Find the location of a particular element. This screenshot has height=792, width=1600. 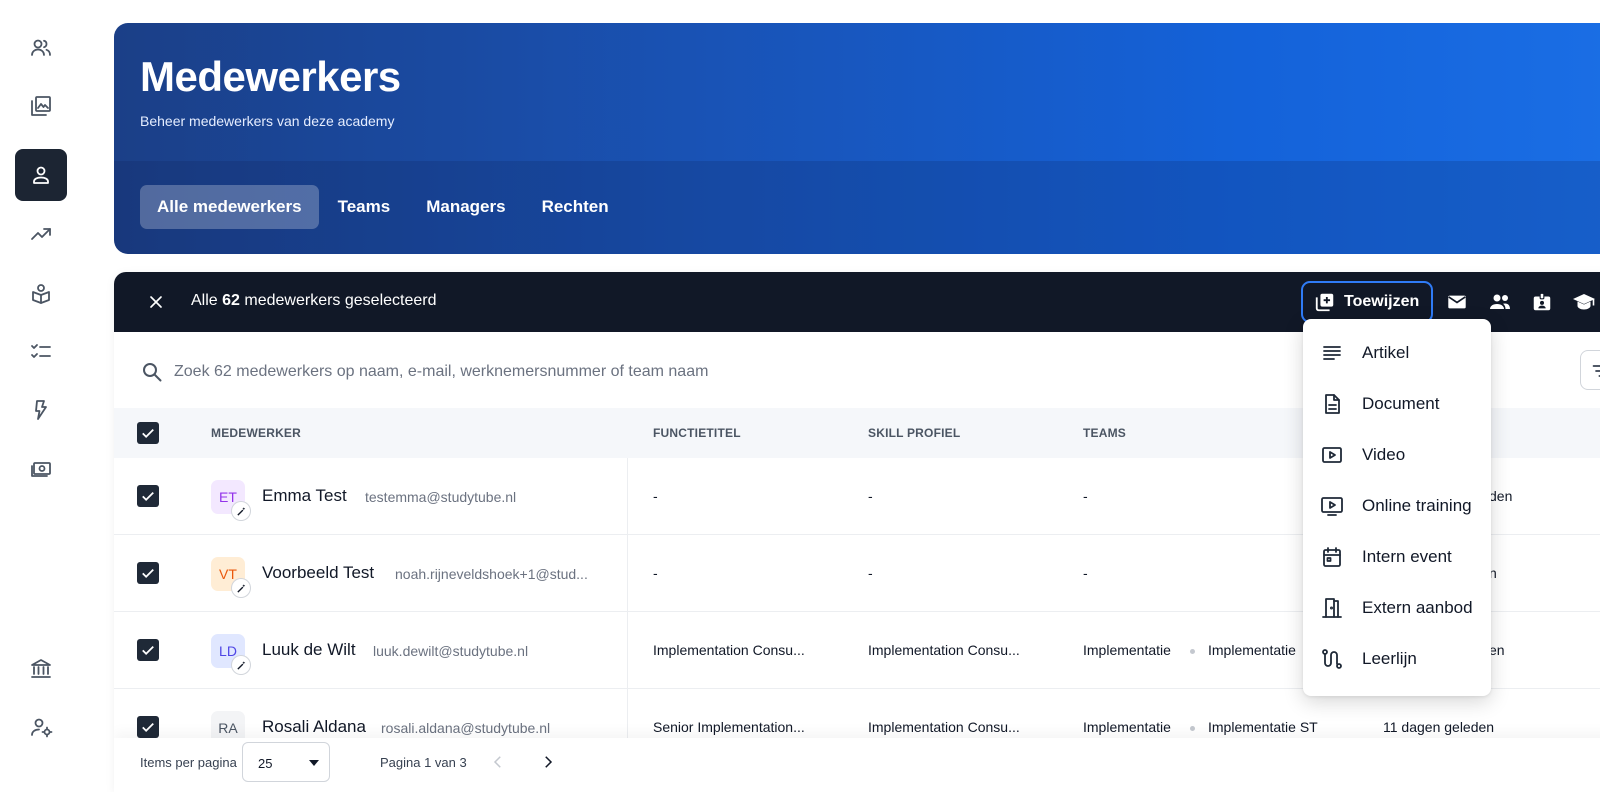

employee-icon is located at coordinates (41, 175).